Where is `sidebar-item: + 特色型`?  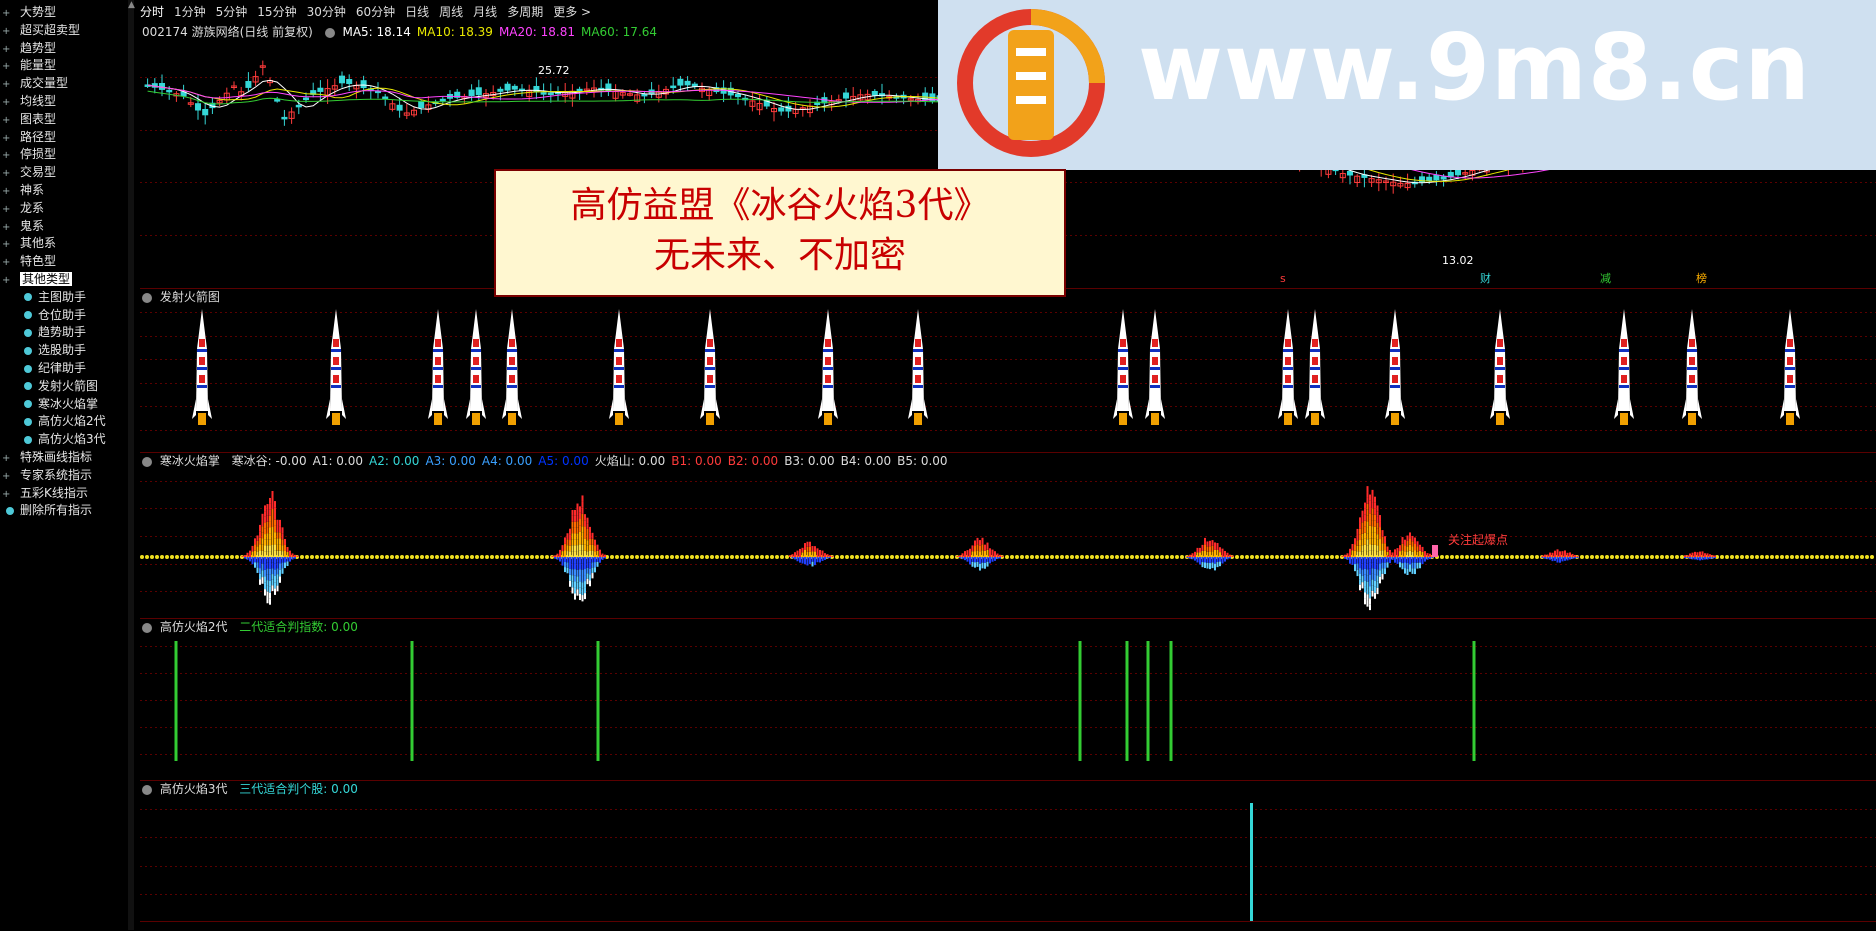 sidebar-item: + 特色型 is located at coordinates (28, 261).